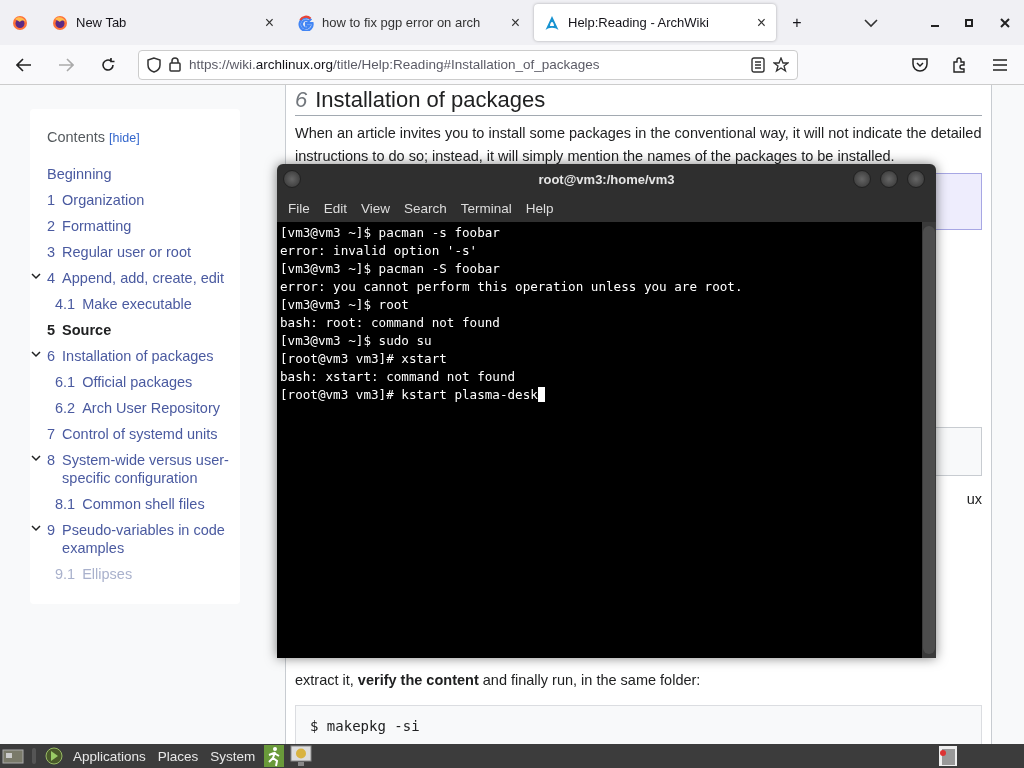 This screenshot has height=768, width=1024. What do you see at coordinates (143, 278) in the screenshot?
I see `toc-link: 4 Append, add, create, edit` at bounding box center [143, 278].